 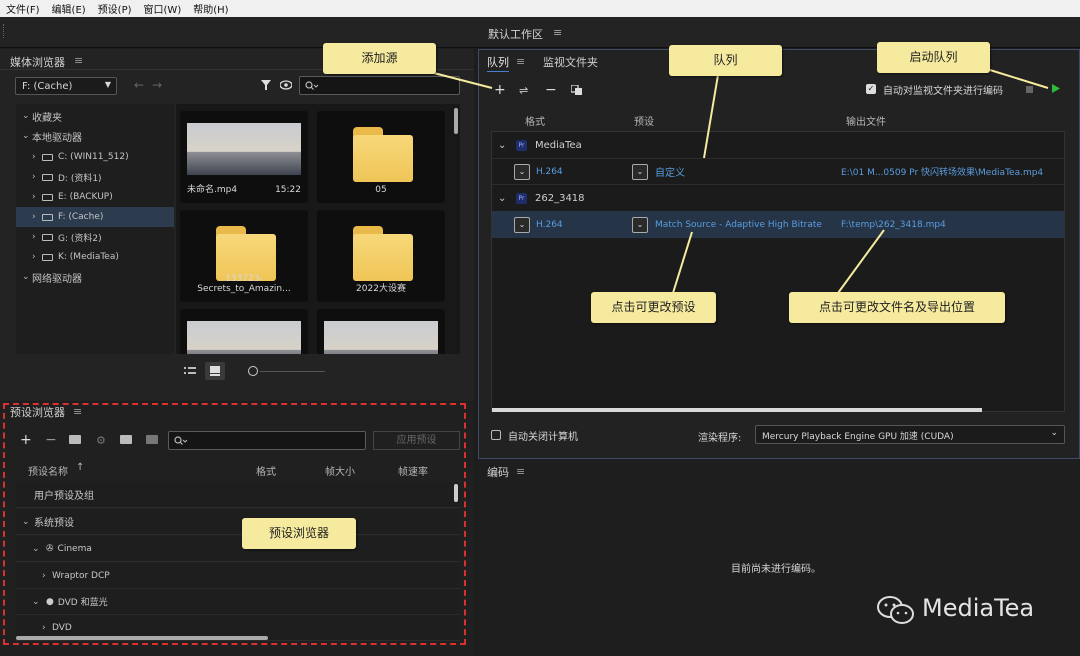 I want to click on callout-preset-browser: 预设浏览器, so click(x=299, y=533).